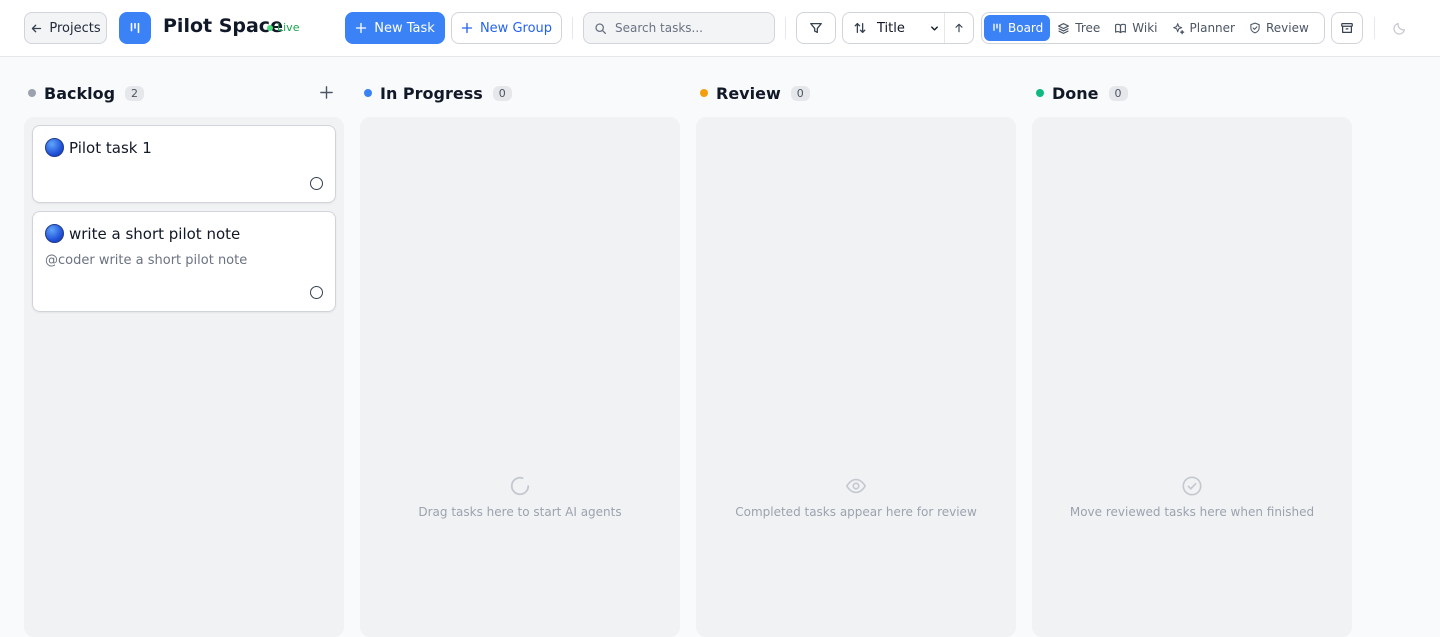 The height and width of the screenshot is (637, 1440). What do you see at coordinates (135, 93) in the screenshot?
I see `column-count-badge: 2` at bounding box center [135, 93].